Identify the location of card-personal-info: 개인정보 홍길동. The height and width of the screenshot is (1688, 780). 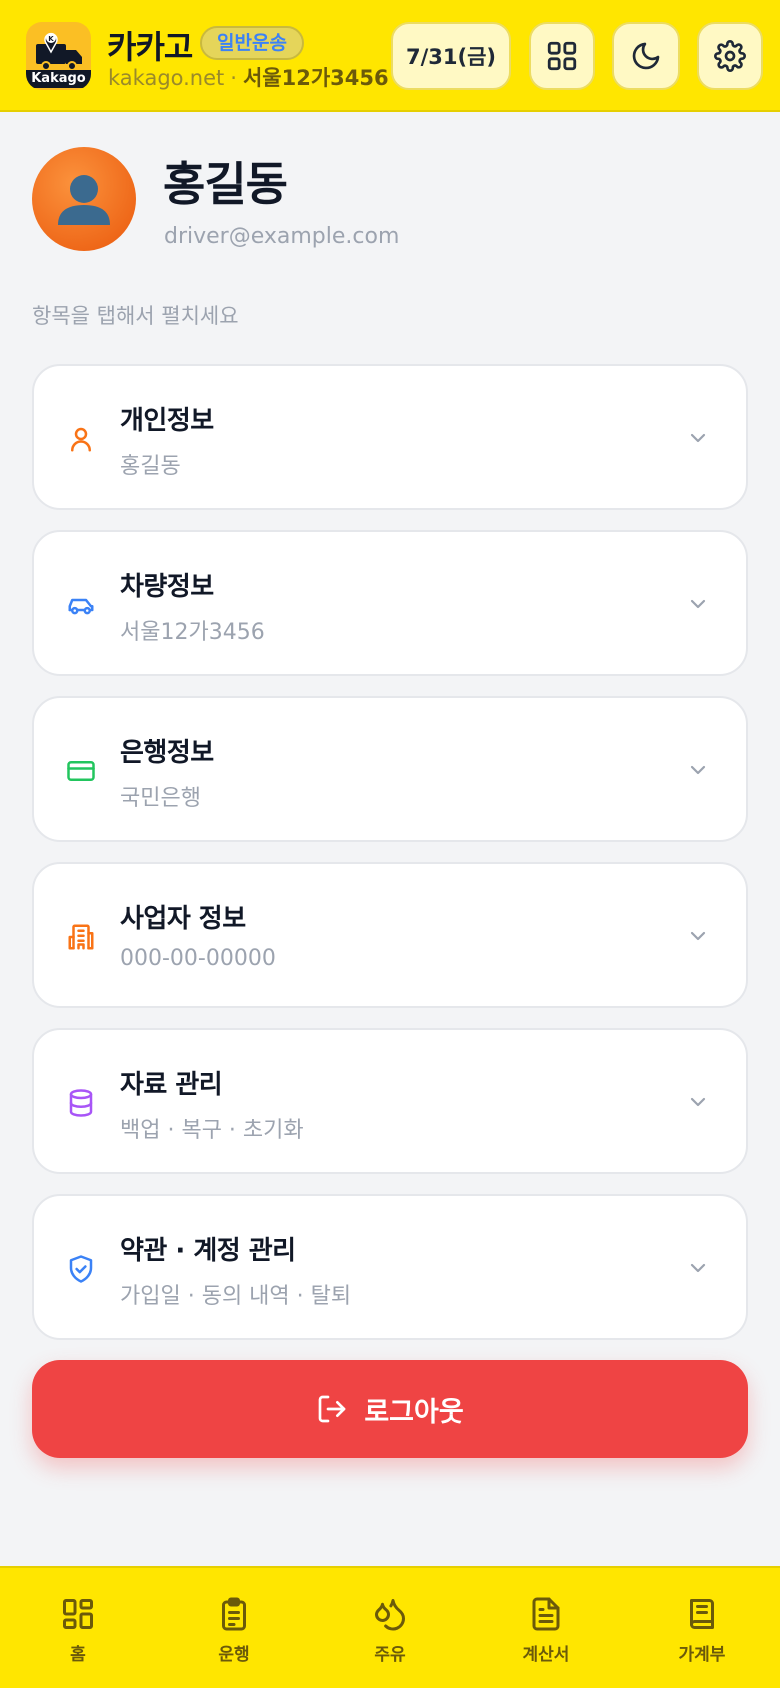
(390, 437).